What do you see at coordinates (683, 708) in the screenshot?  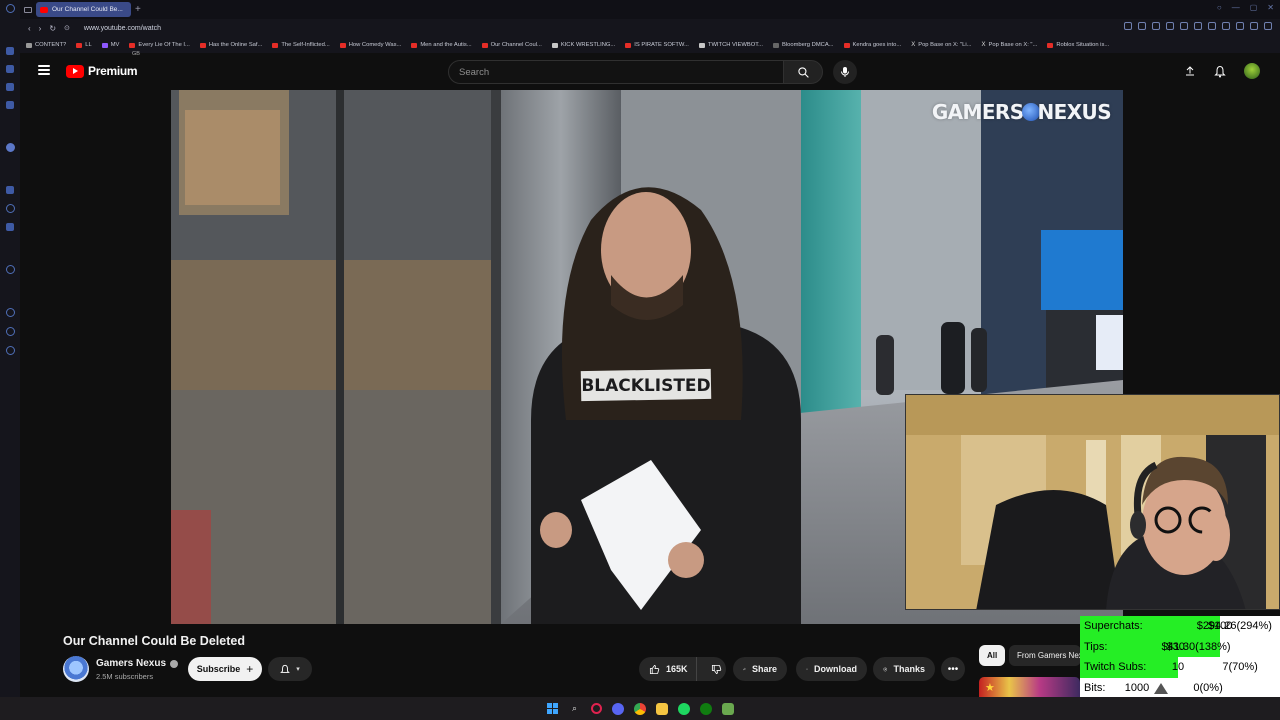 I see `spotify-icon` at bounding box center [683, 708].